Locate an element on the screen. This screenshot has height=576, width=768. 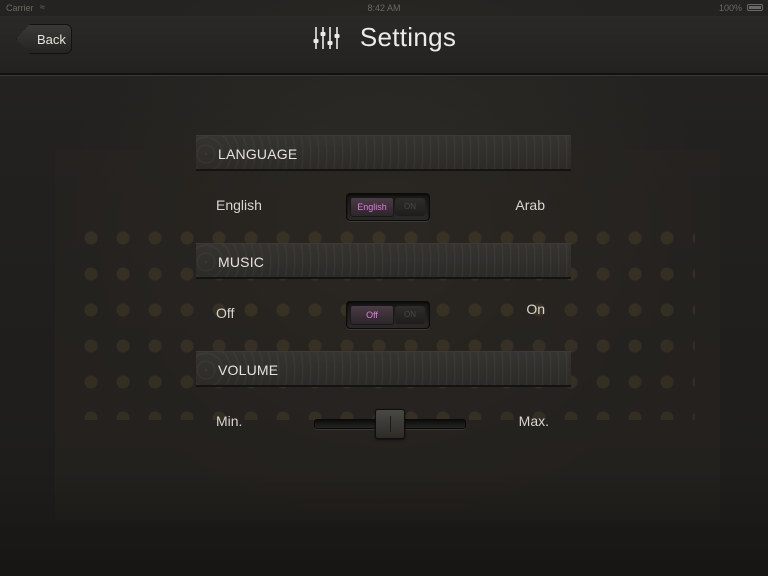
sliders-icon is located at coordinates (326, 37).